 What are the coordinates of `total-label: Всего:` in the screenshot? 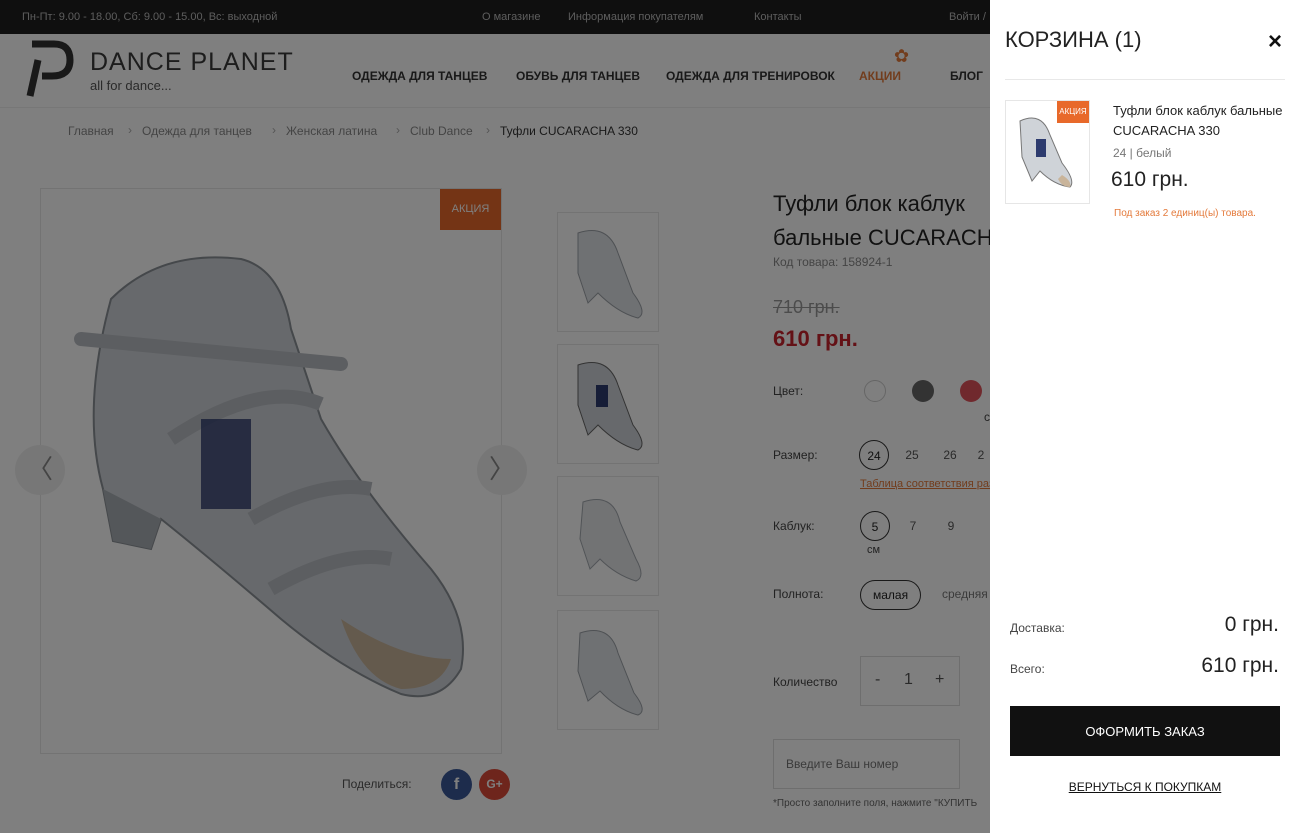 It's located at (1027, 669).